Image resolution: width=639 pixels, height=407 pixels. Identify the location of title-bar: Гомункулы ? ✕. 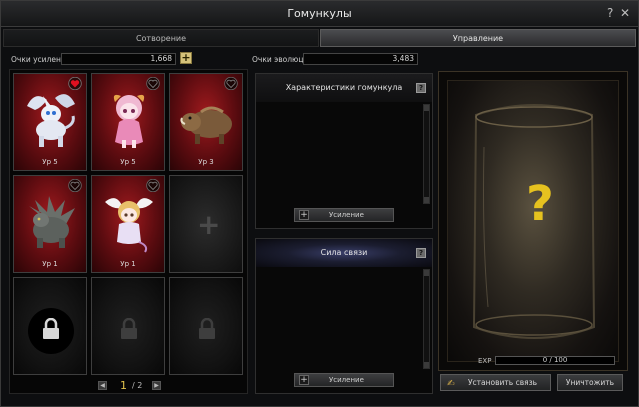
(319, 14).